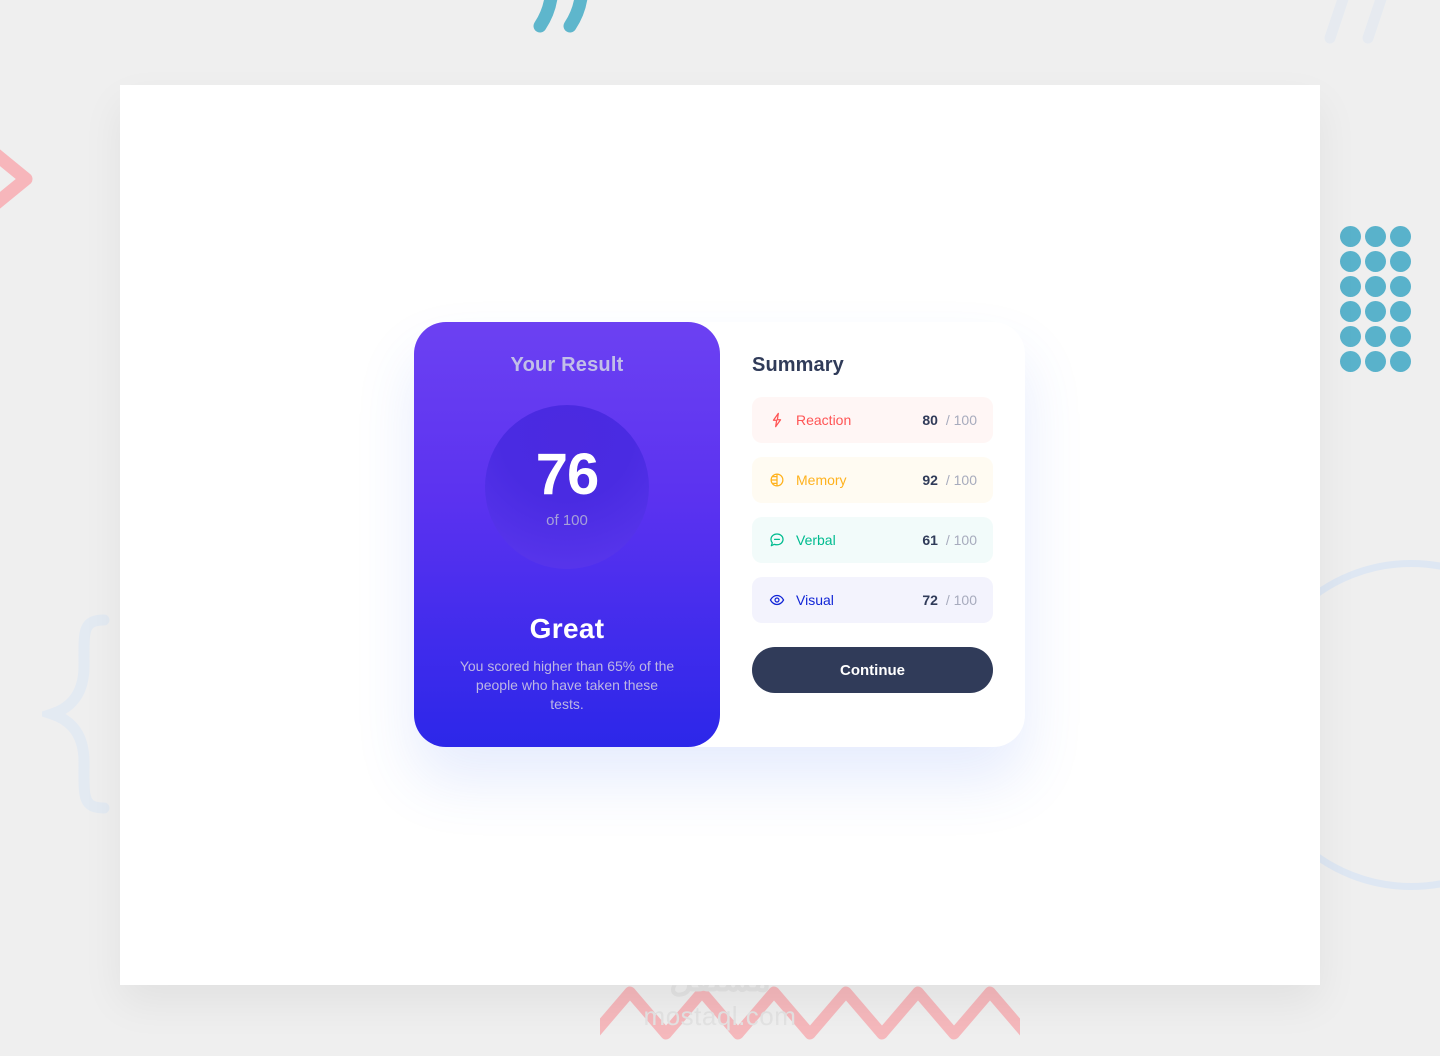  I want to click on score-rating: Great, so click(567, 628).